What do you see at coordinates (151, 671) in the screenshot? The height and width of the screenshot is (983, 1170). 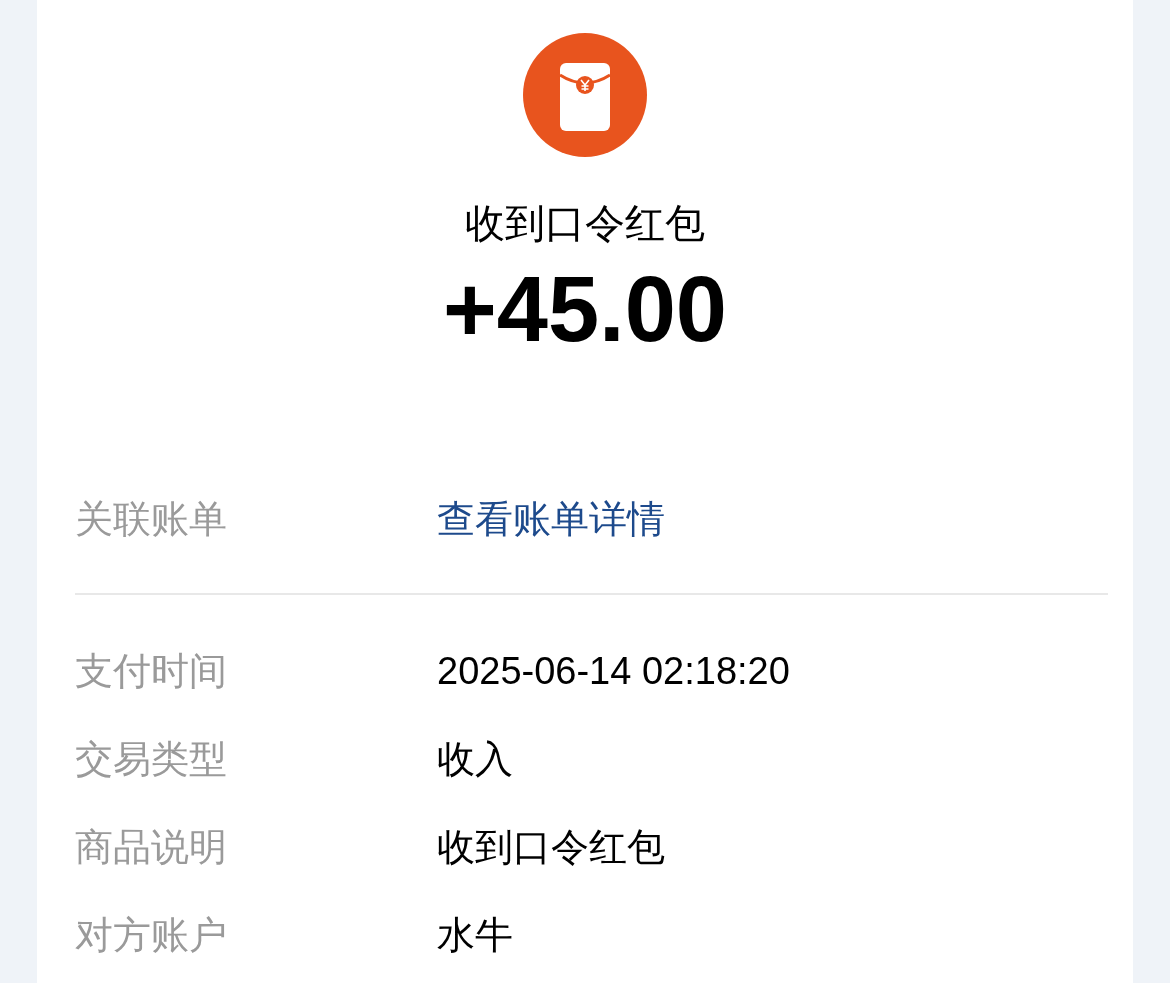 I see `row-label: 支付时间` at bounding box center [151, 671].